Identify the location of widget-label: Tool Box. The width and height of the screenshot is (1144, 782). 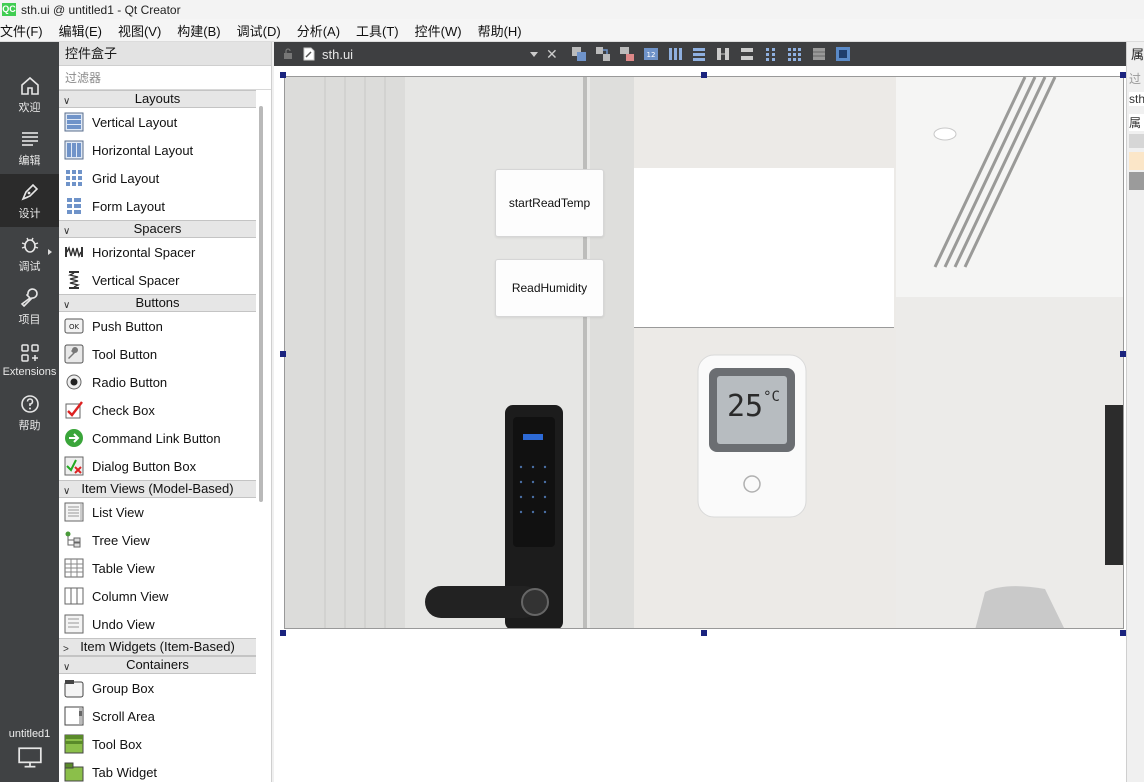
(117, 744).